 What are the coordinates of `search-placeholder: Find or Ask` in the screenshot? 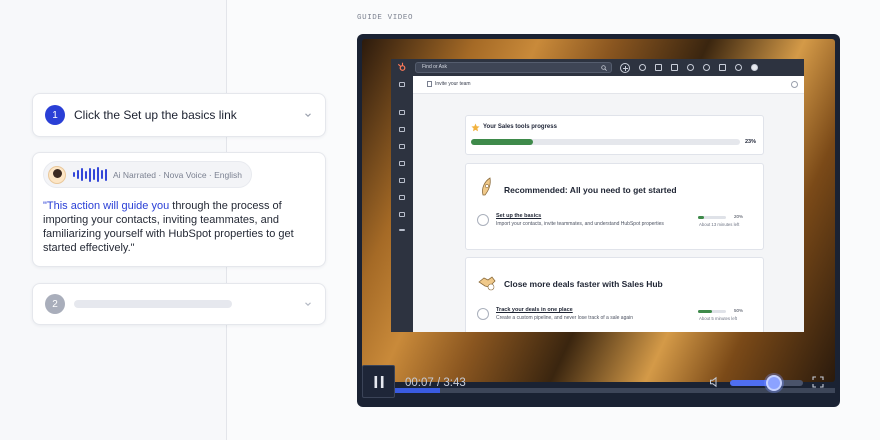 It's located at (435, 67).